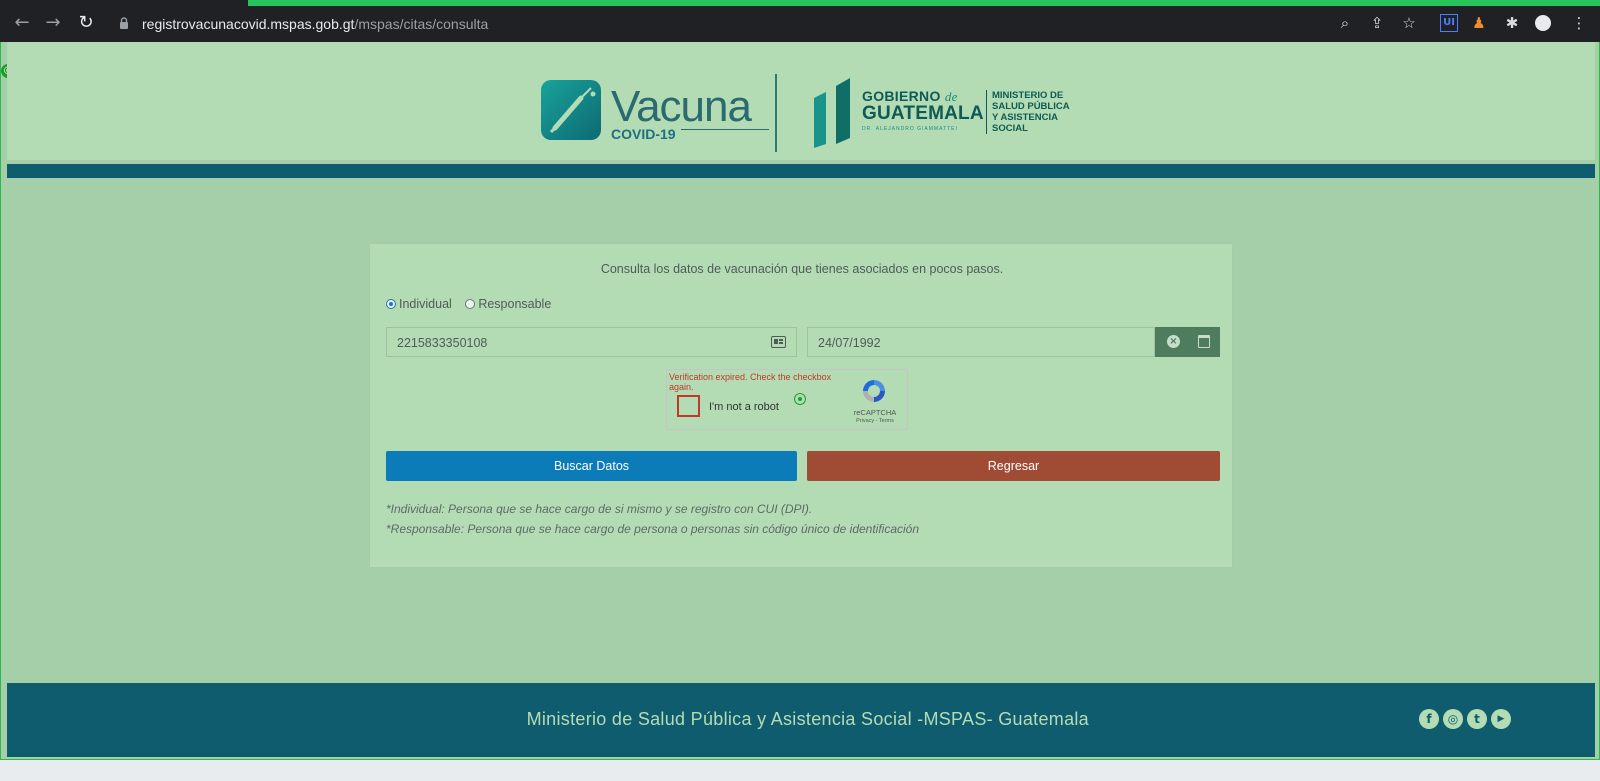 The width and height of the screenshot is (1600, 781). I want to click on ministry-separator, so click(986, 112).